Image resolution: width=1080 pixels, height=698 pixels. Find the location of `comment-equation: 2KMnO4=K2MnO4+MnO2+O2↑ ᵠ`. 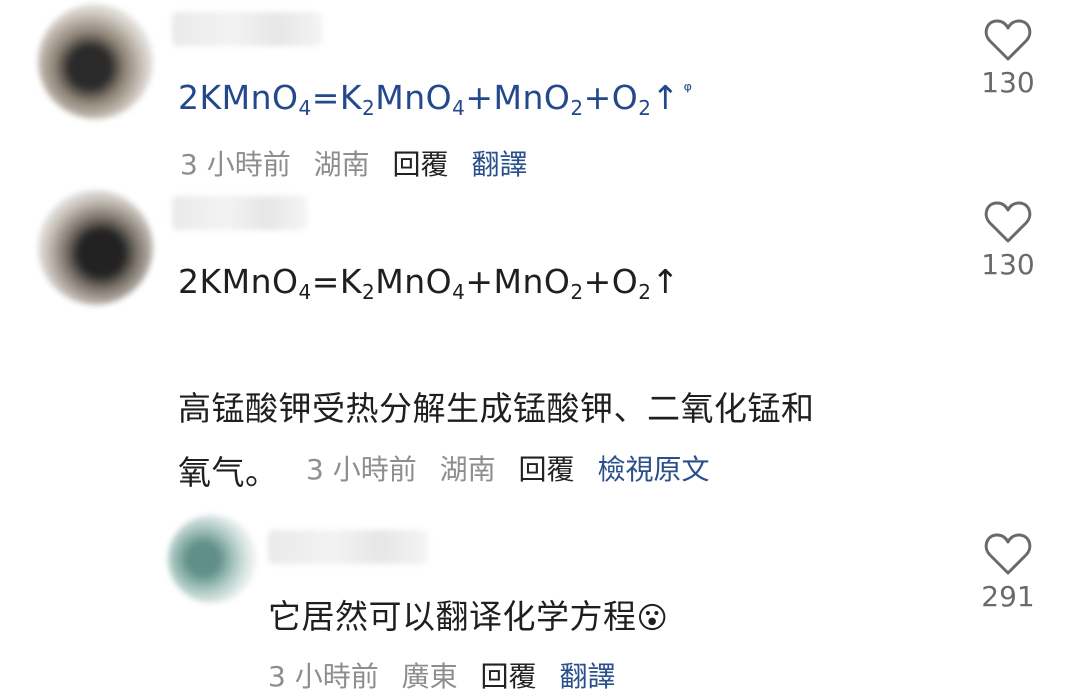

comment-equation: 2KMnO4=K2MnO4+MnO2+O2↑ ᵠ is located at coordinates (435, 99).